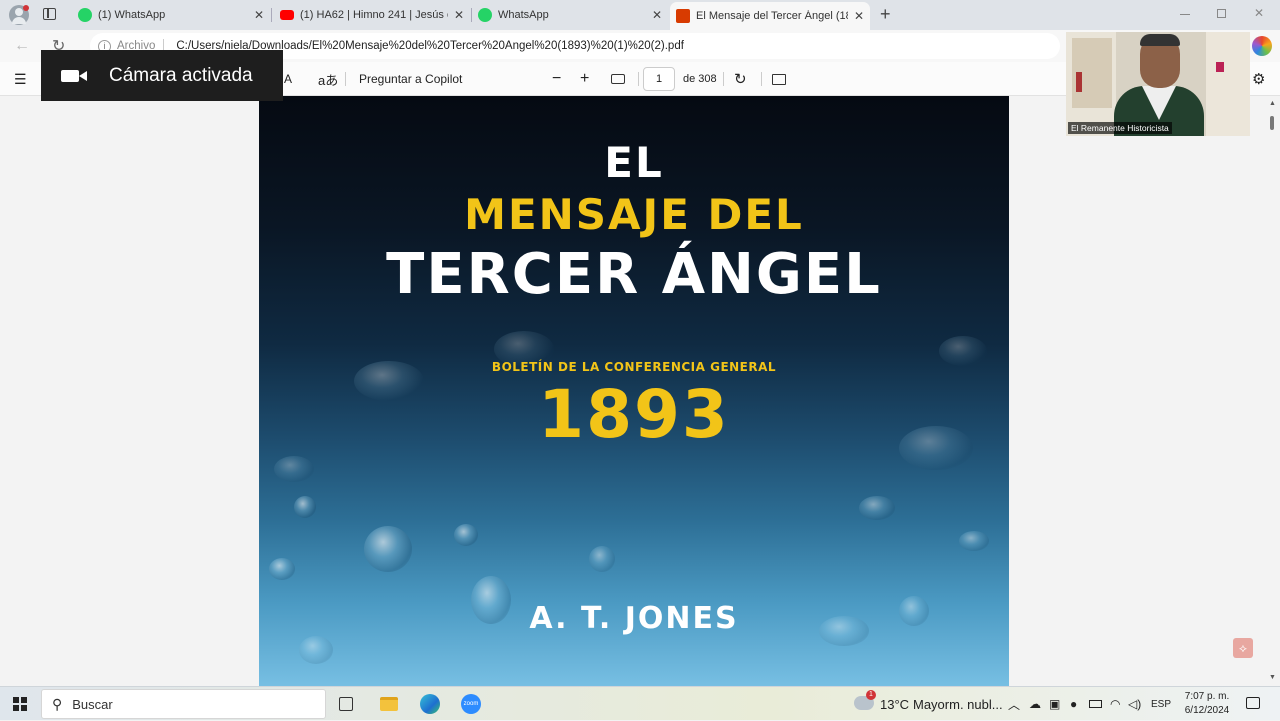 This screenshot has height=721, width=1280. I want to click on youtube-icon, so click(287, 15).